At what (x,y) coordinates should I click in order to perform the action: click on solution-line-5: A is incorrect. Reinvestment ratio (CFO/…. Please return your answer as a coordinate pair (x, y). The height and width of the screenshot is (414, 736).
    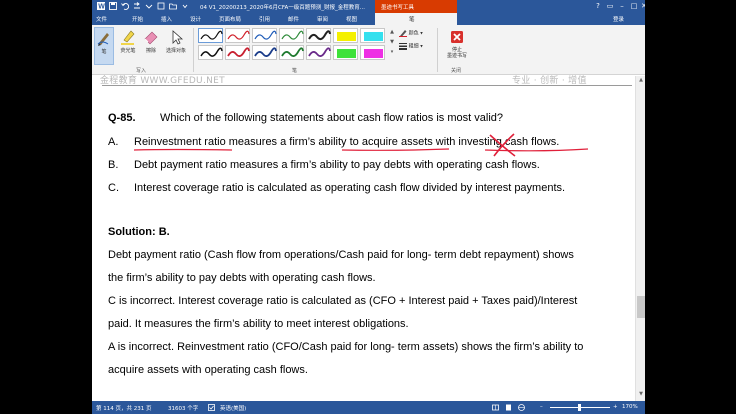
    Looking at the image, I should click on (346, 347).